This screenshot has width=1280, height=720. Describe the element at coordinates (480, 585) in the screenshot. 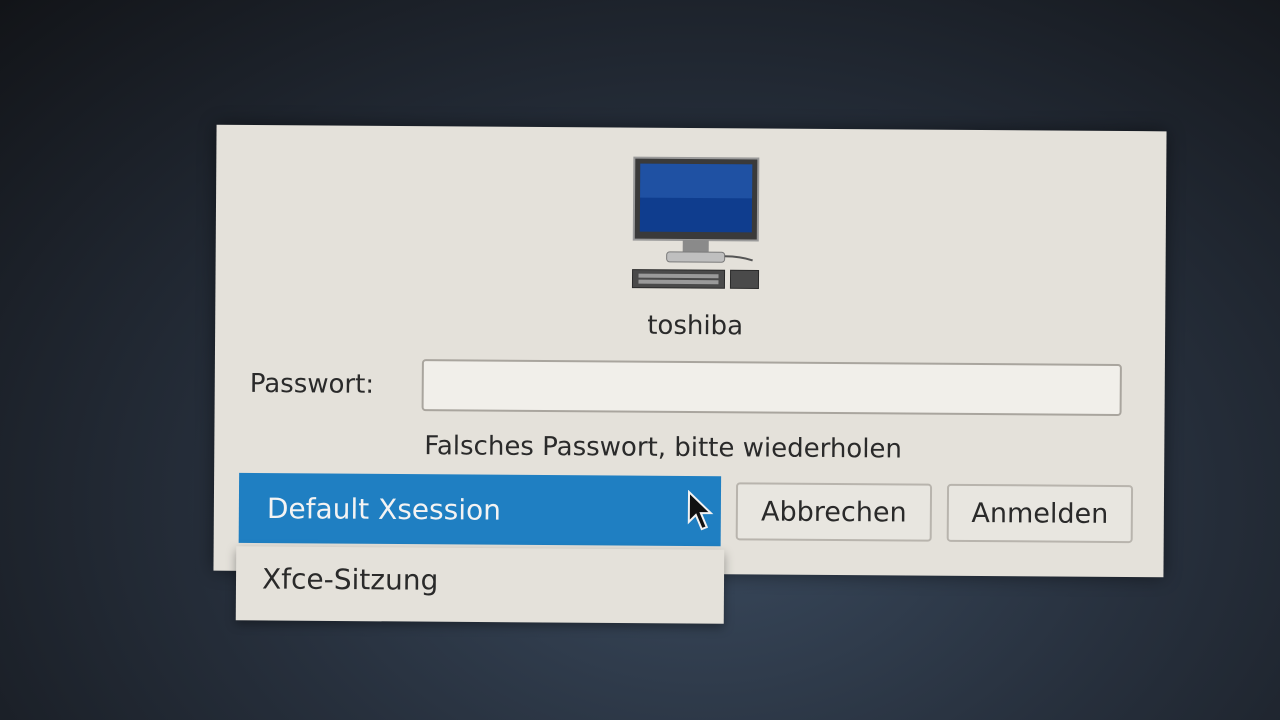

I see `session-dropdown-menu: Xfce-Sitzung` at that location.